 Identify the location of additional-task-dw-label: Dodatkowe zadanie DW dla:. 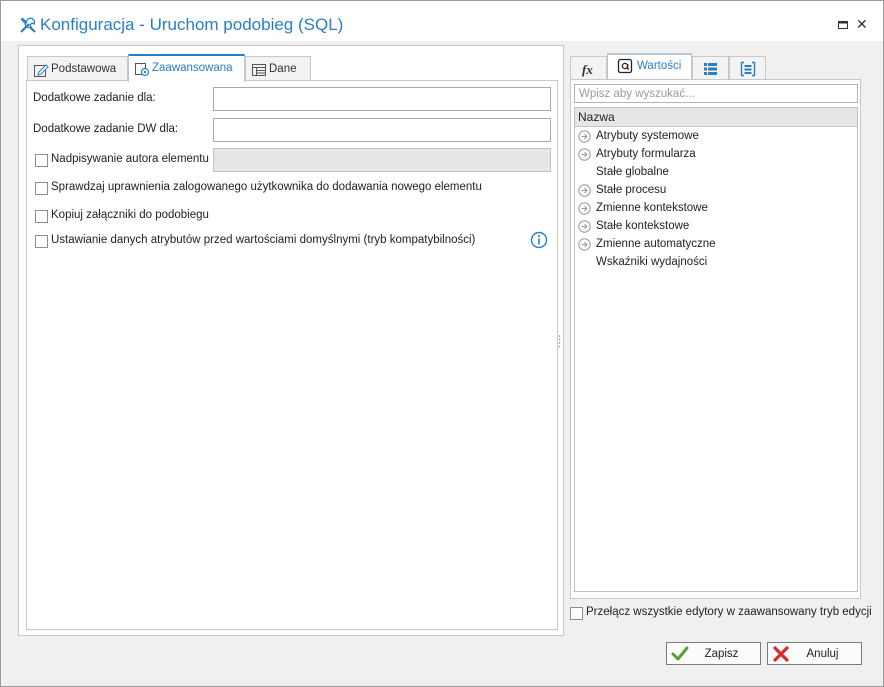
(106, 129).